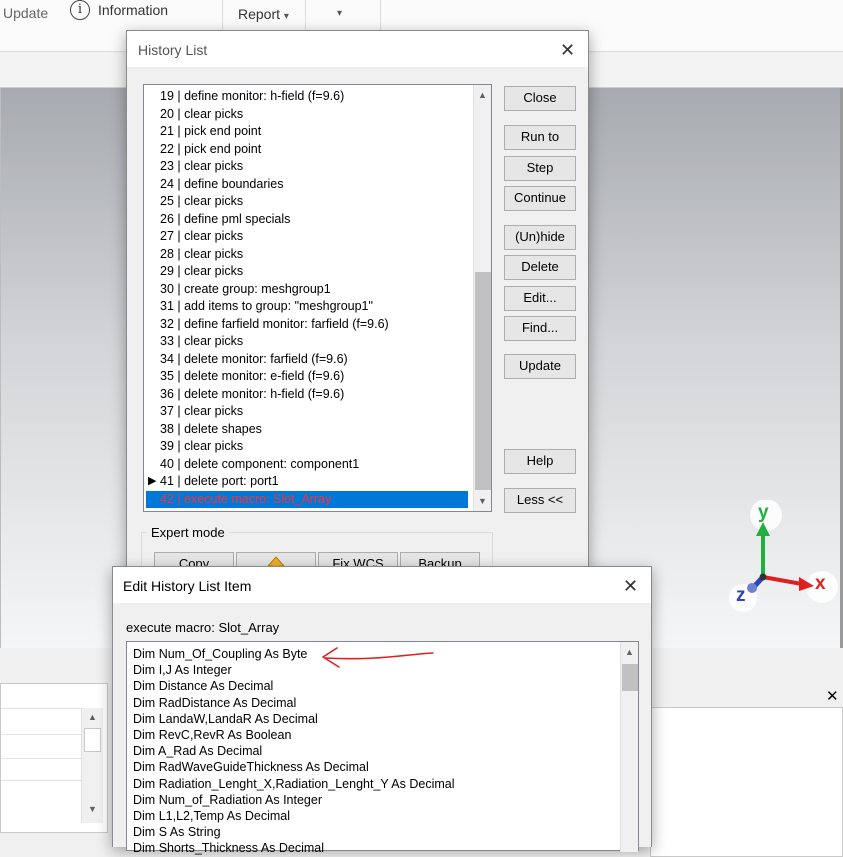 The image size is (843, 857). What do you see at coordinates (307, 255) in the screenshot?
I see `list-item: 28 | clear picks` at bounding box center [307, 255].